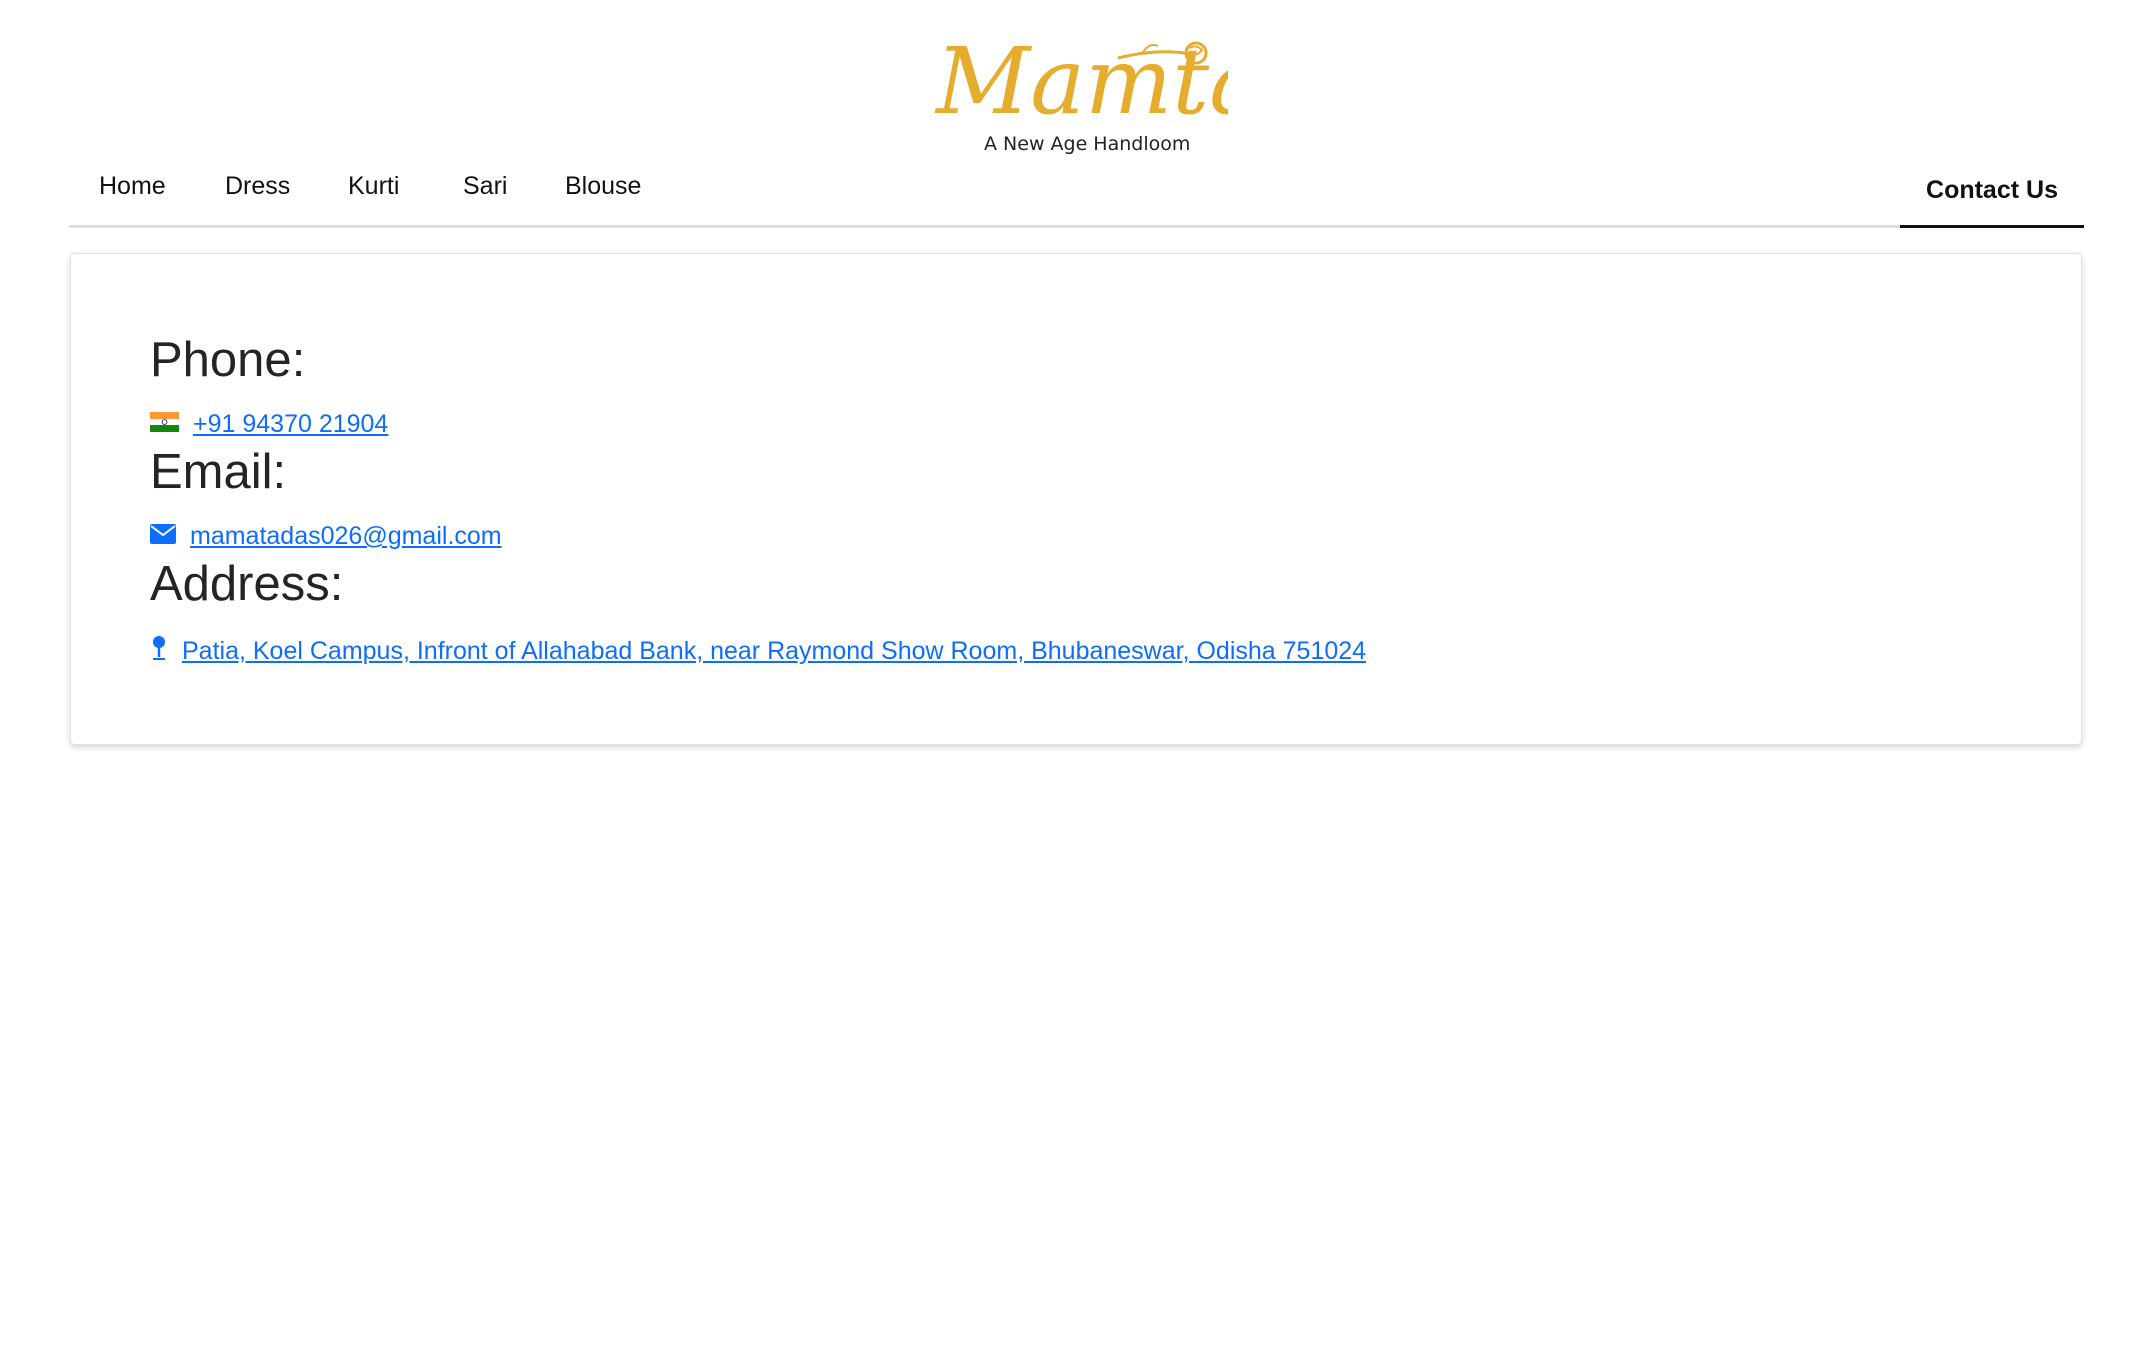 The height and width of the screenshot is (1366, 2154). What do you see at coordinates (1076, 194) in the screenshot?
I see `main-navbar: Home Dress Kurti Sari Blouse Contact Us` at bounding box center [1076, 194].